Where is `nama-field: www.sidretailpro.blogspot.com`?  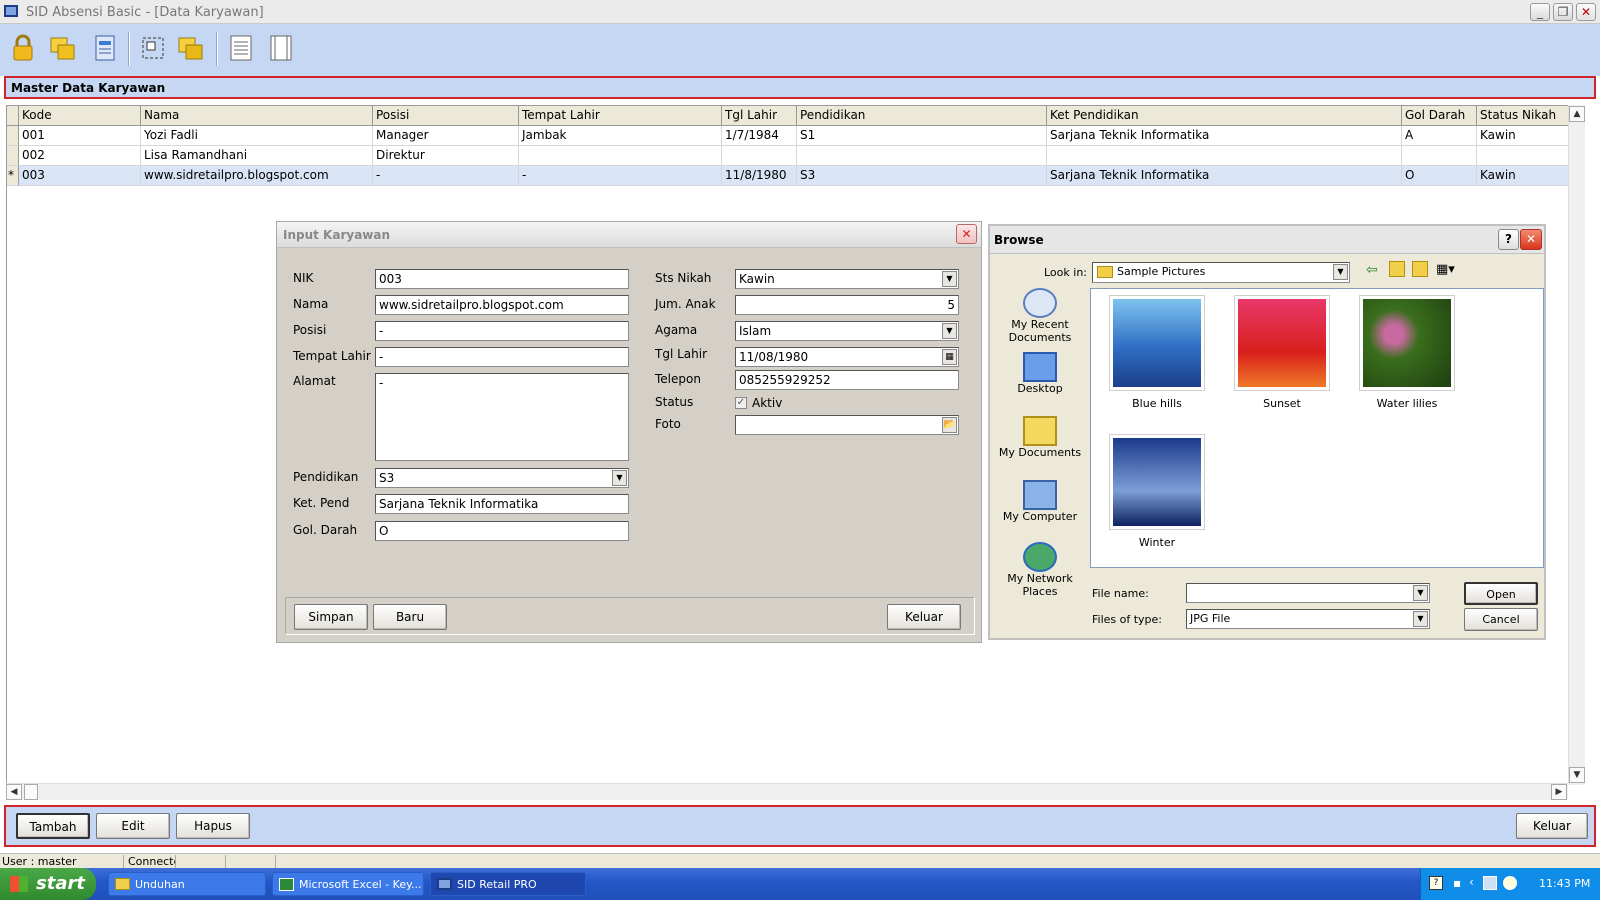 nama-field: www.sidretailpro.blogspot.com is located at coordinates (502, 305).